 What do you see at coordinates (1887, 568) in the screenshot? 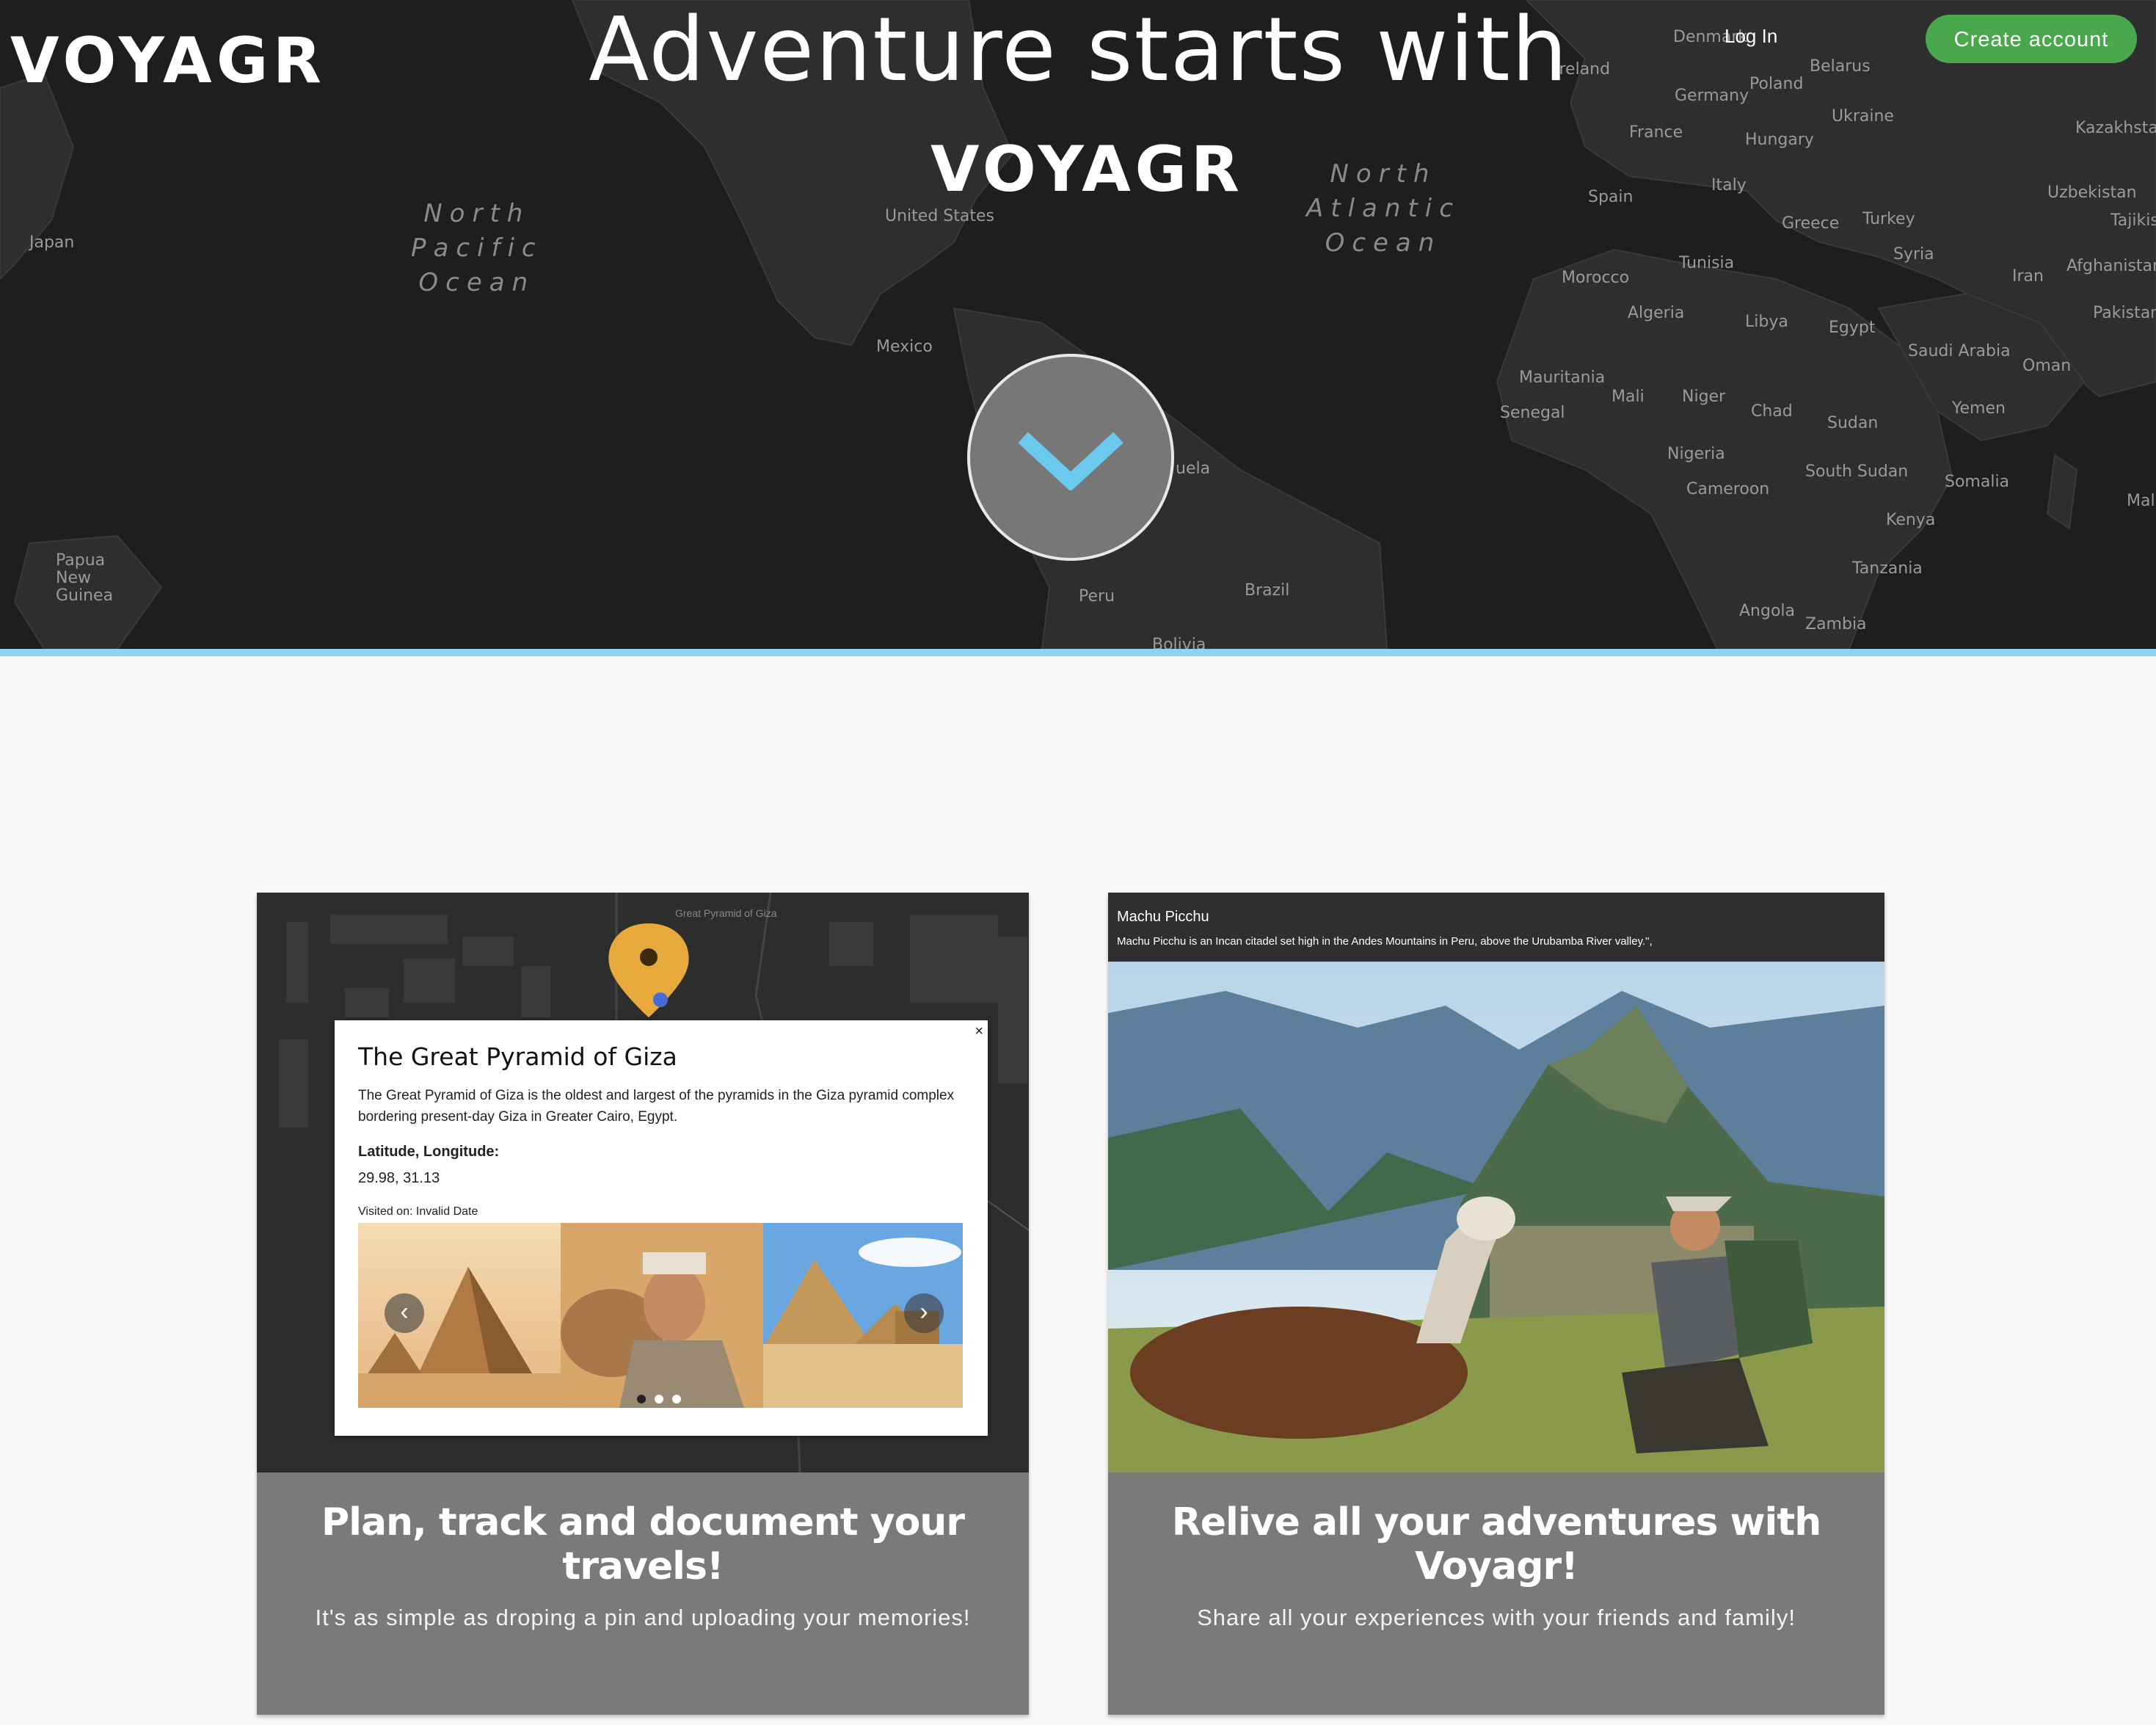
I see `map-label: Tanzania` at bounding box center [1887, 568].